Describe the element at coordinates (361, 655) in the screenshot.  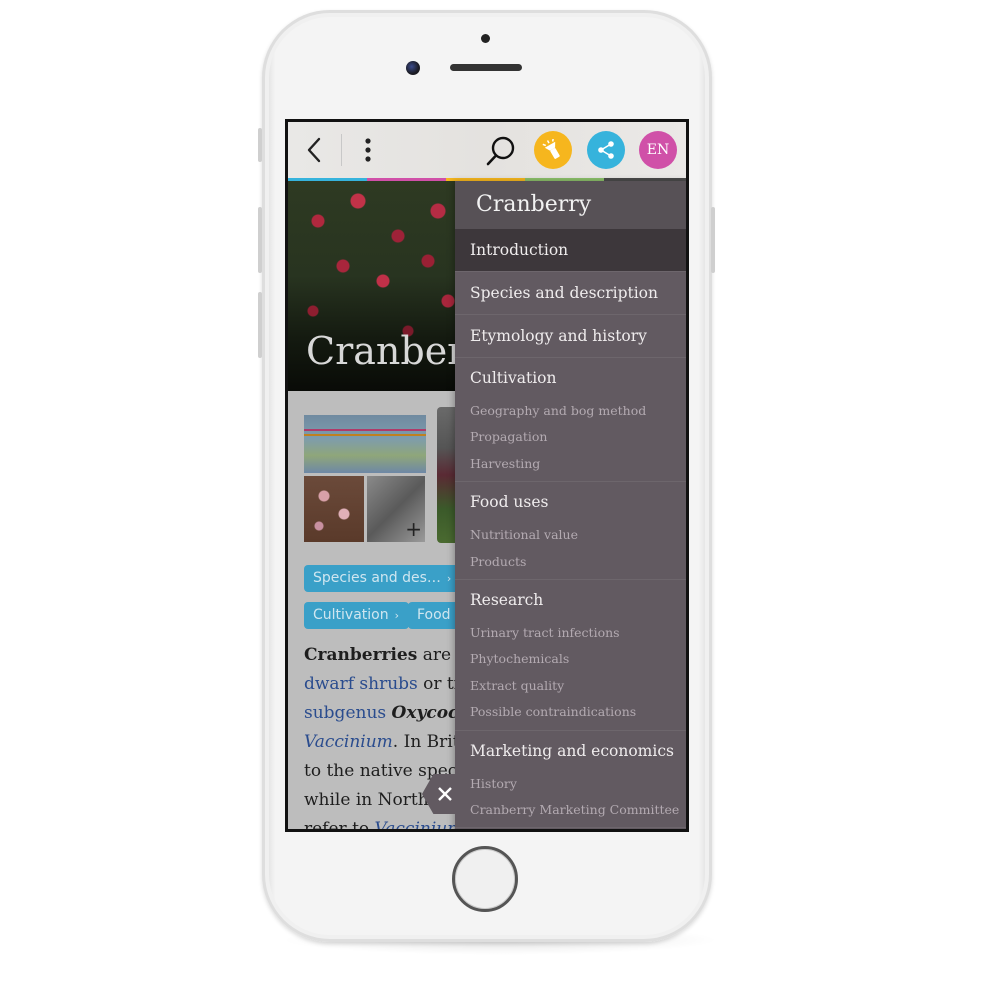
I see `bold-term: Cranberries` at that location.